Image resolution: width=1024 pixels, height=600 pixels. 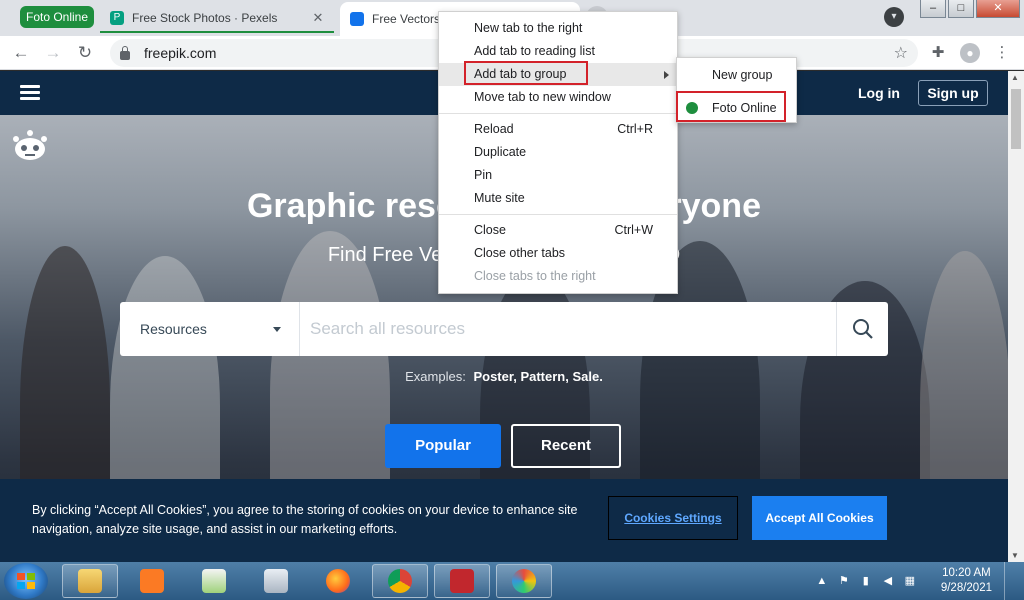 I want to click on menu-item-duplicate: Duplicate, so click(x=558, y=152).